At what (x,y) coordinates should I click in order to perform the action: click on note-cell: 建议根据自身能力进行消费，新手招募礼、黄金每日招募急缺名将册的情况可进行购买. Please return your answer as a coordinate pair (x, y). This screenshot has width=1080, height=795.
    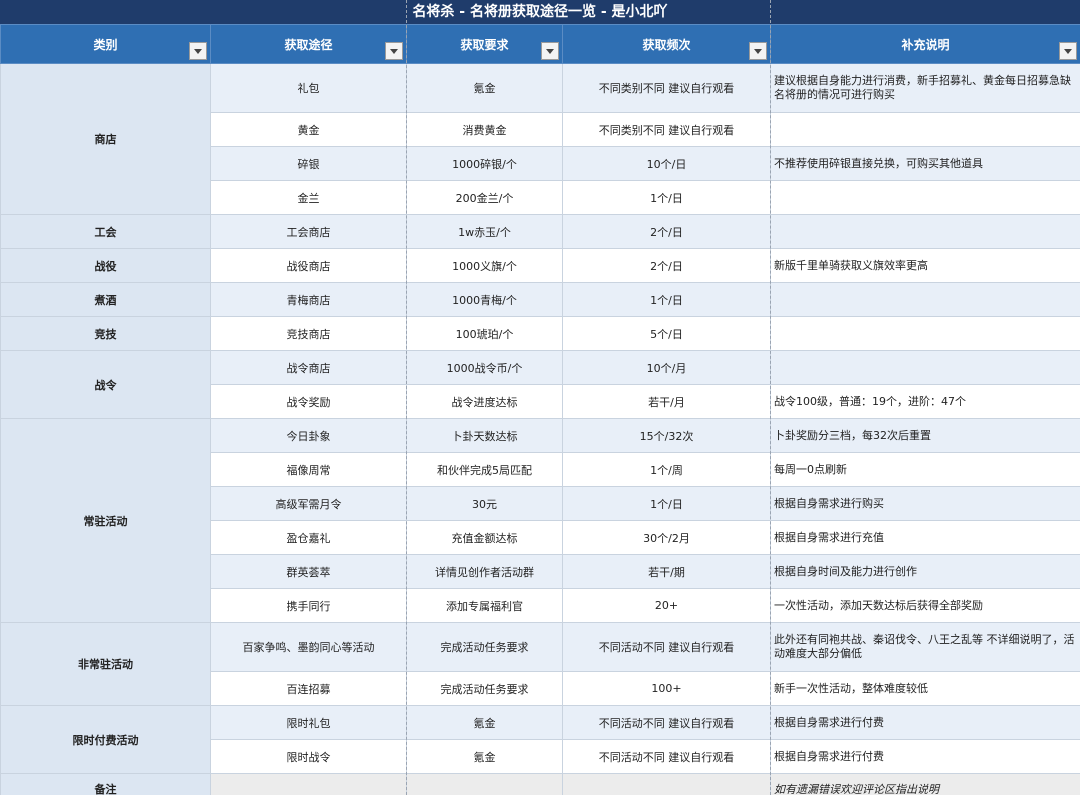
    Looking at the image, I should click on (925, 88).